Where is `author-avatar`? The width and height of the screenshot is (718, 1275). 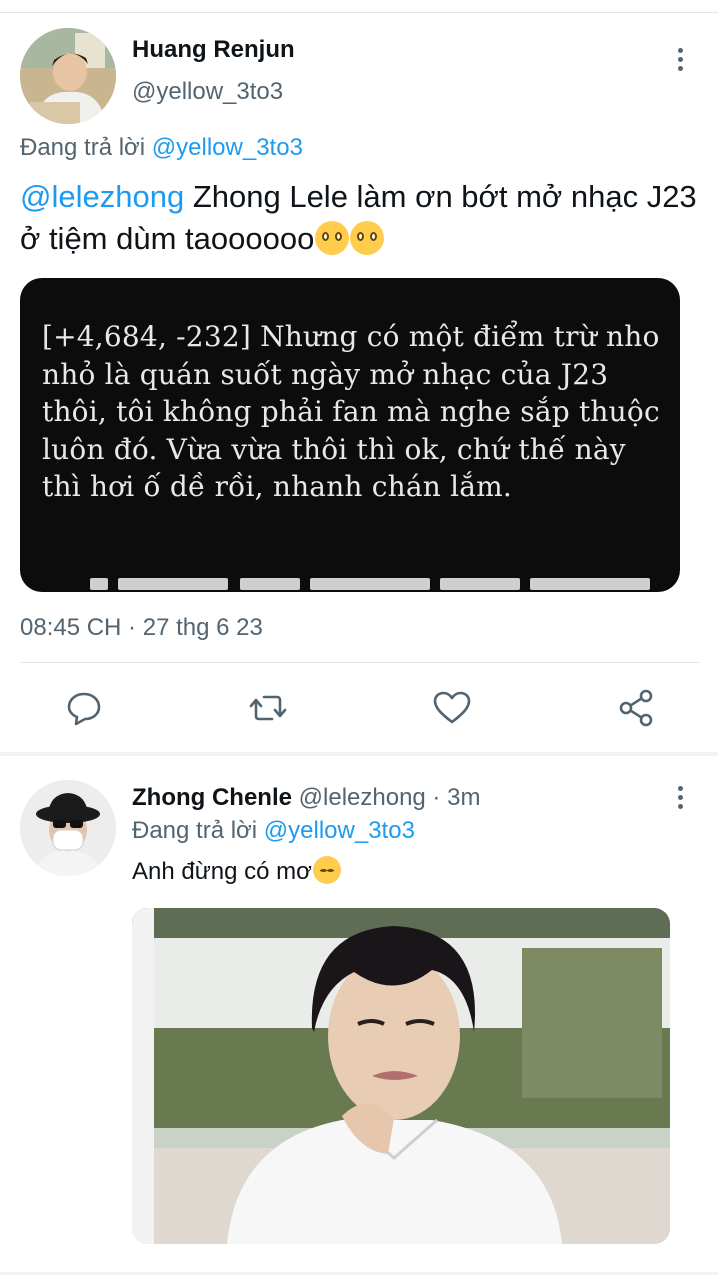 author-avatar is located at coordinates (68, 76).